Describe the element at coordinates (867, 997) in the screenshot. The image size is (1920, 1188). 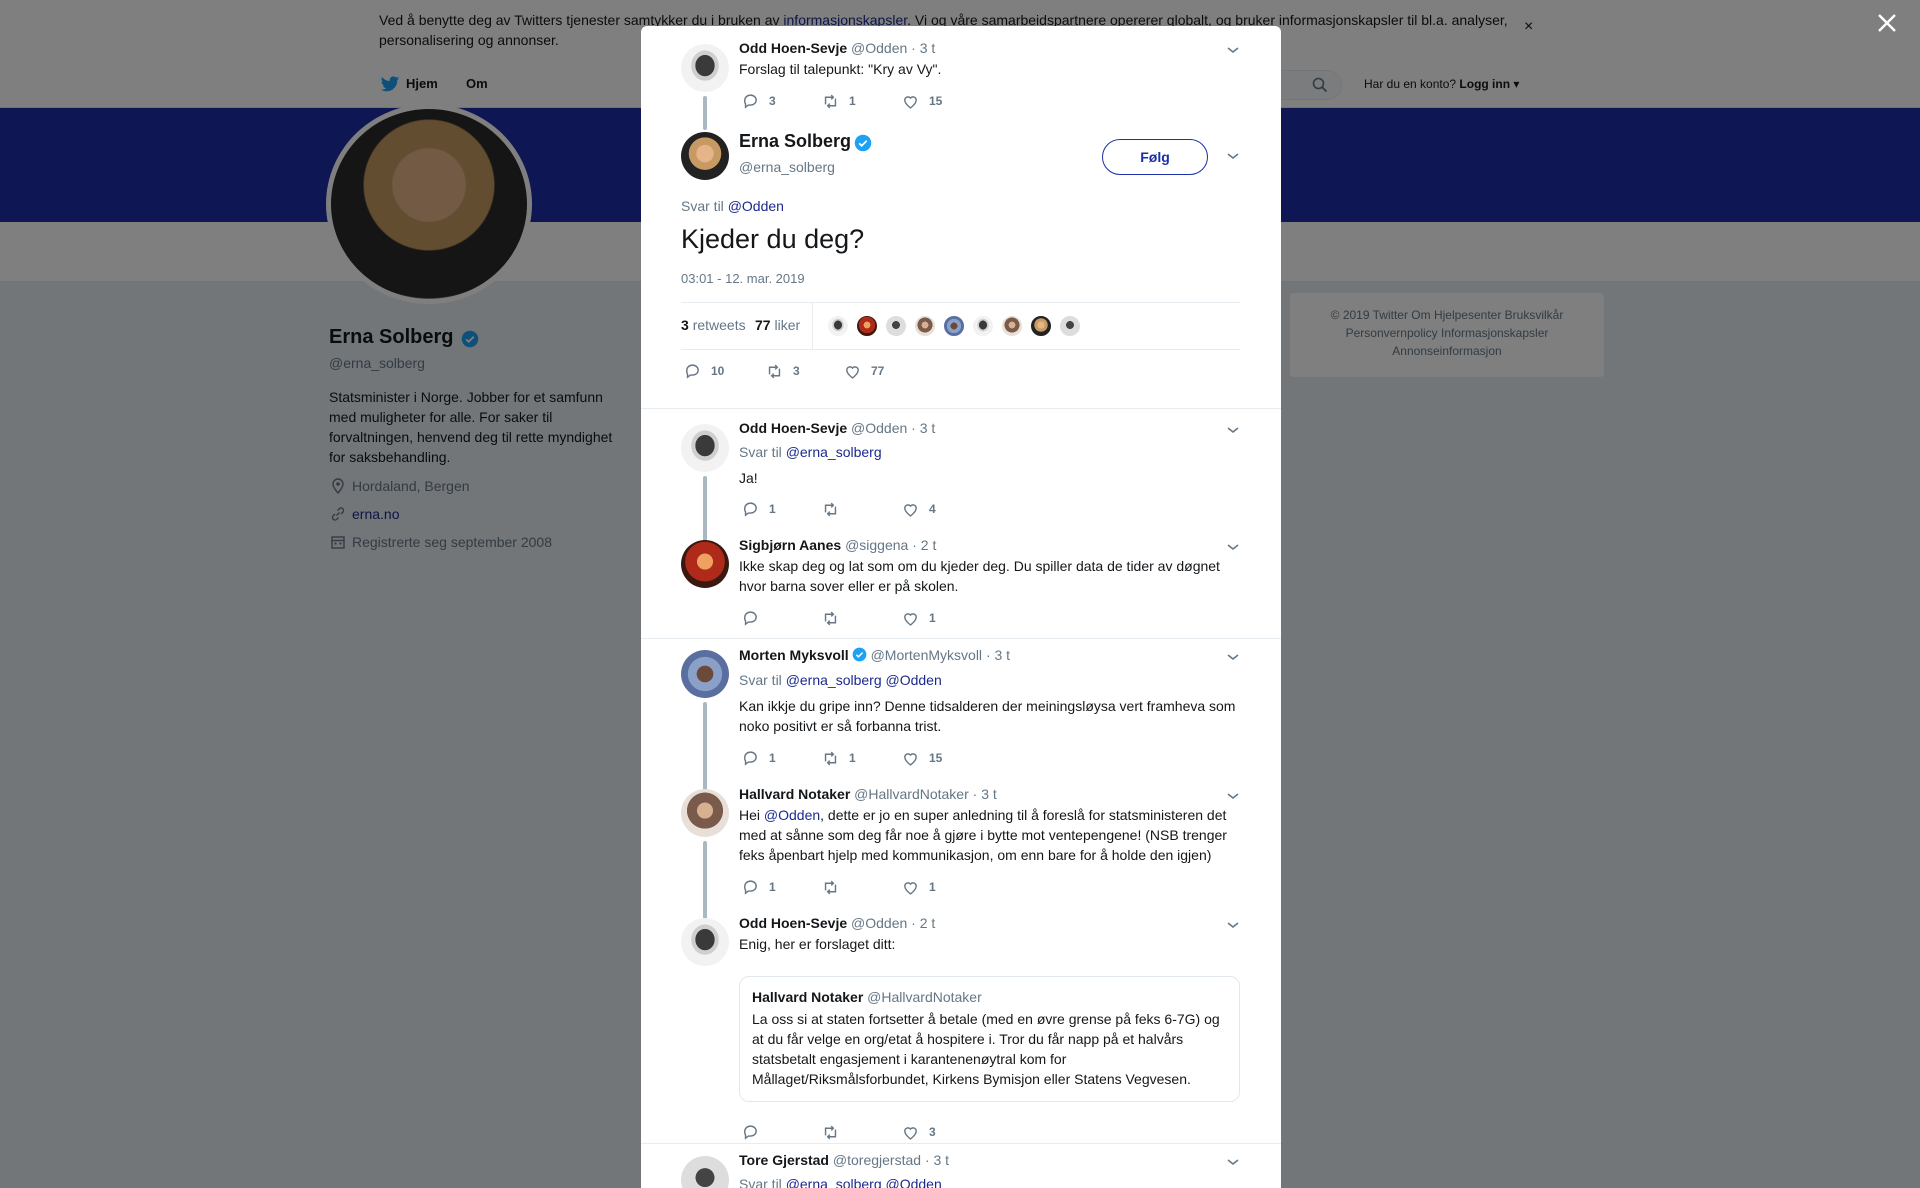
I see `quoted-tweet-author: Hallvard Notaker @HallvardNotaker` at that location.